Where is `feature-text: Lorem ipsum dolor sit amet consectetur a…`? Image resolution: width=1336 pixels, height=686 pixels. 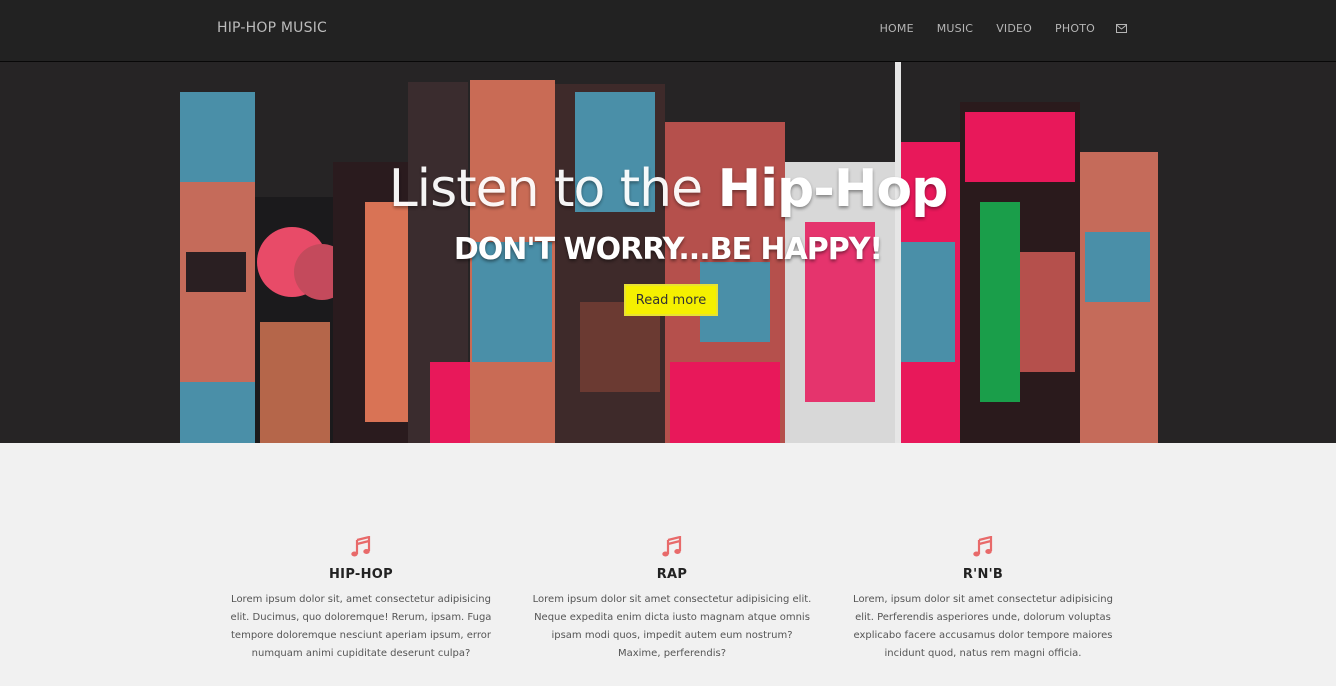 feature-text: Lorem ipsum dolor sit amet consectetur a… is located at coordinates (672, 626).